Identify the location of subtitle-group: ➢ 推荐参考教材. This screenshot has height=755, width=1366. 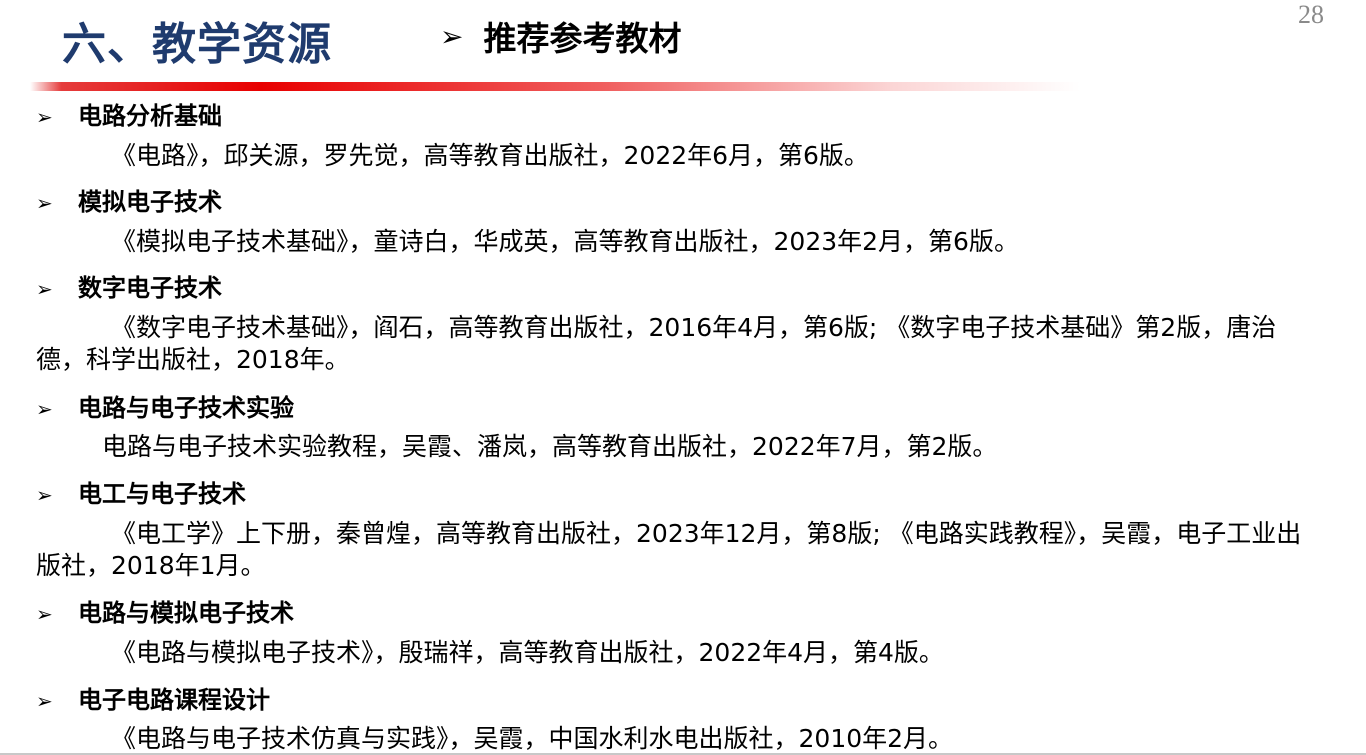
(560, 36).